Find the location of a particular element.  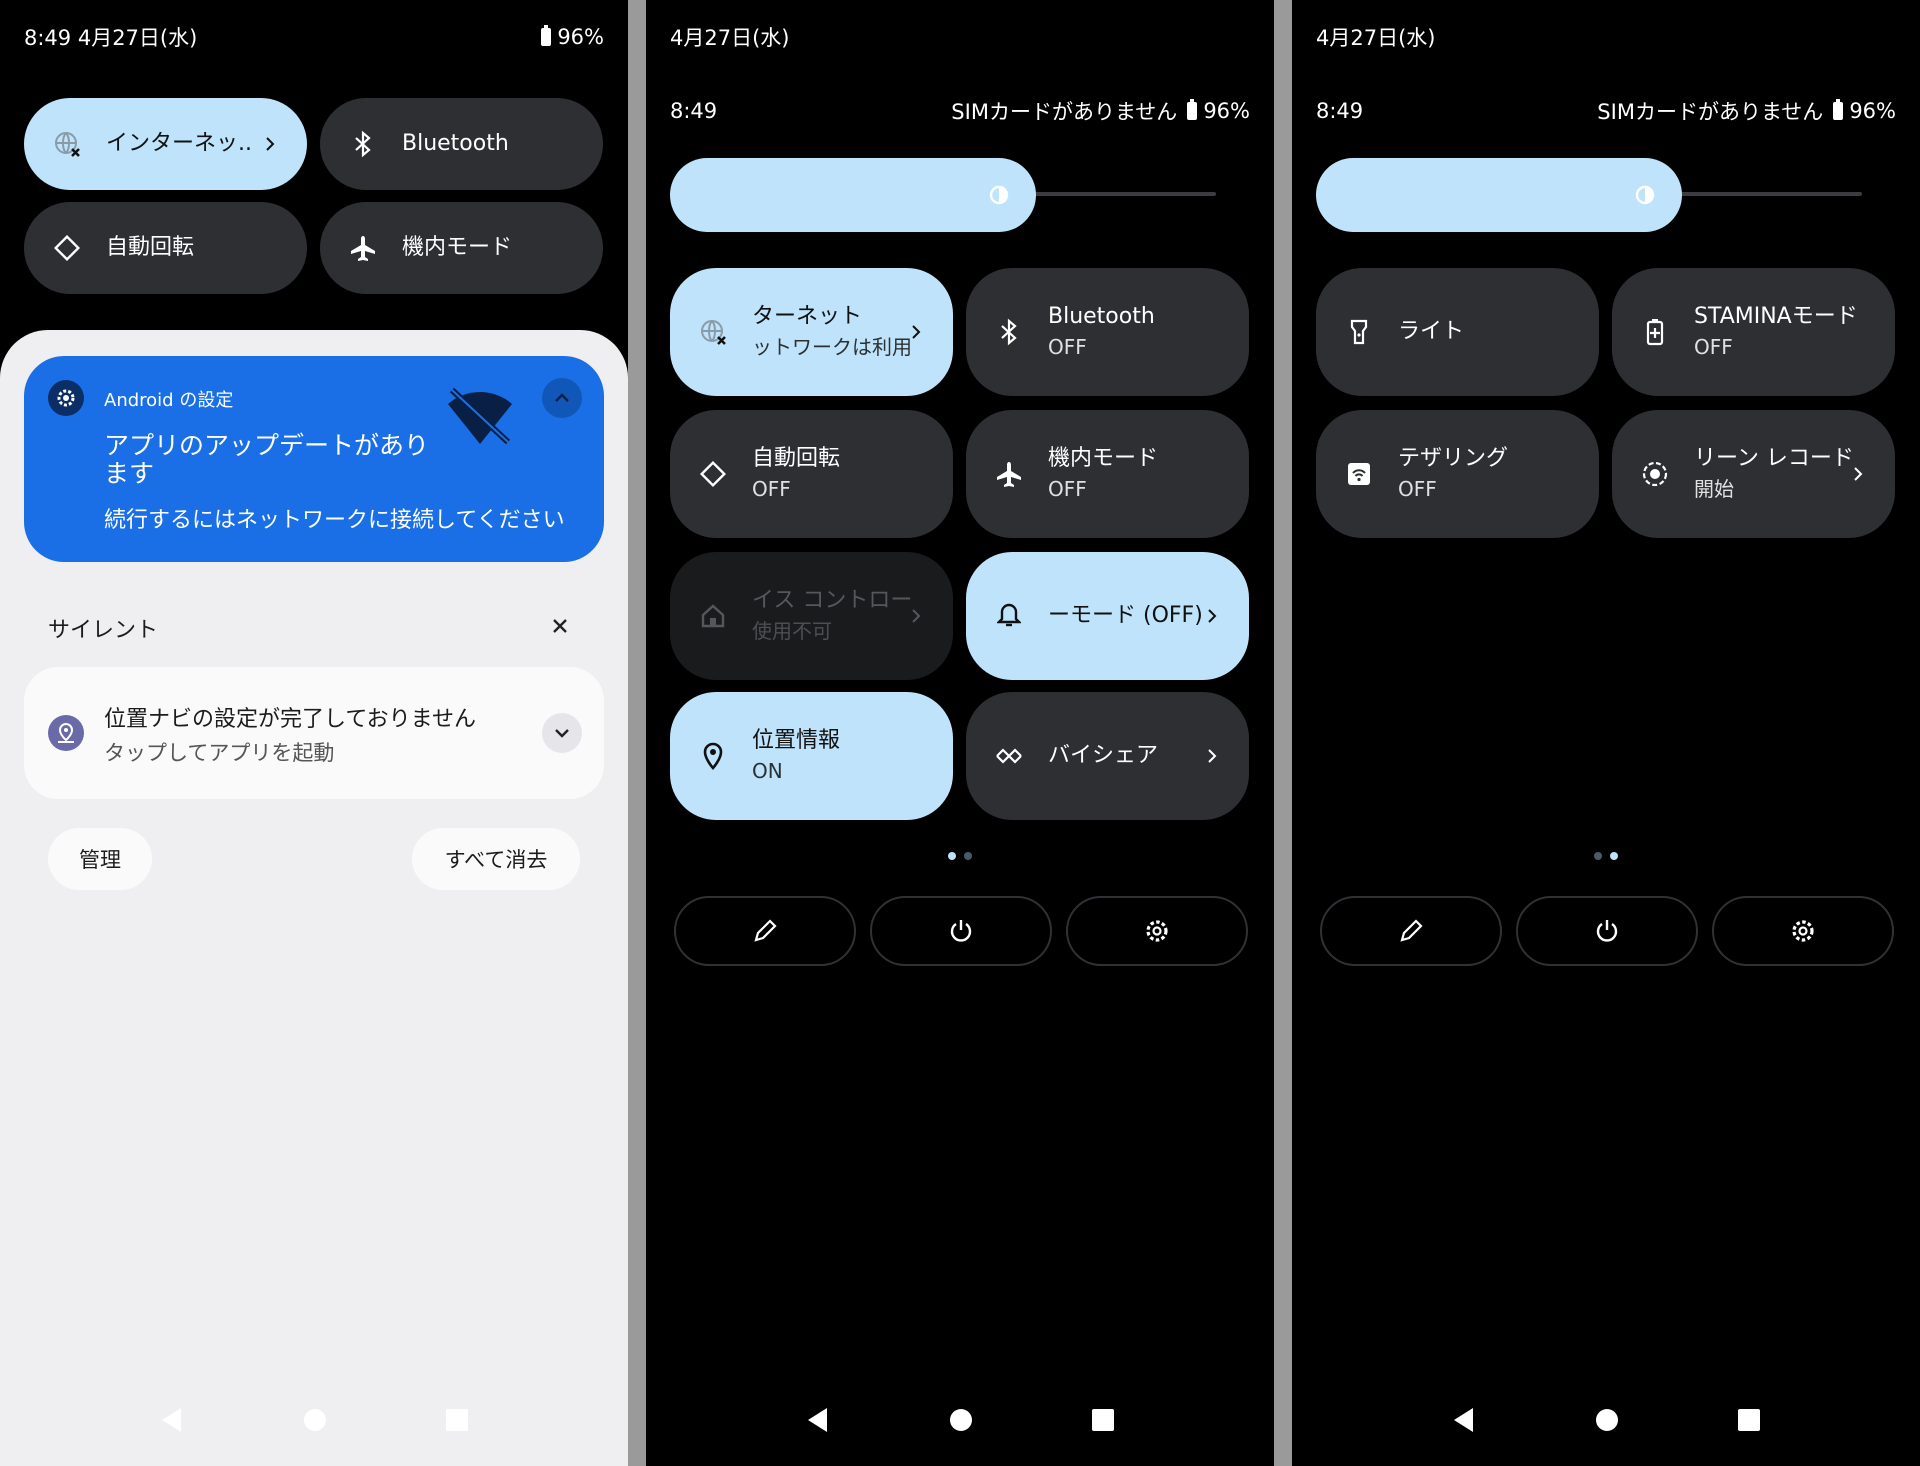

chevron-up-icon is located at coordinates (562, 397).